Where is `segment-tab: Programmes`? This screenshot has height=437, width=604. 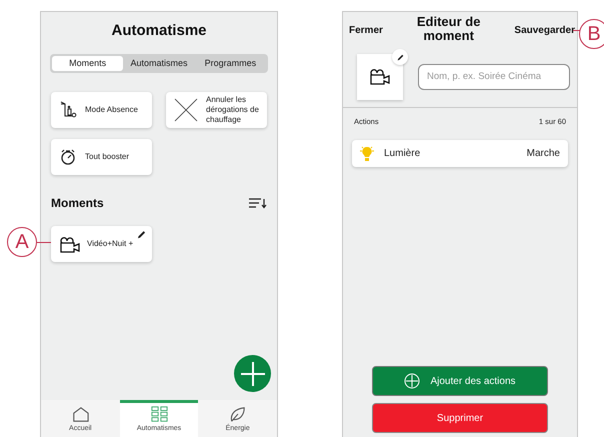
segment-tab: Programmes is located at coordinates (230, 63).